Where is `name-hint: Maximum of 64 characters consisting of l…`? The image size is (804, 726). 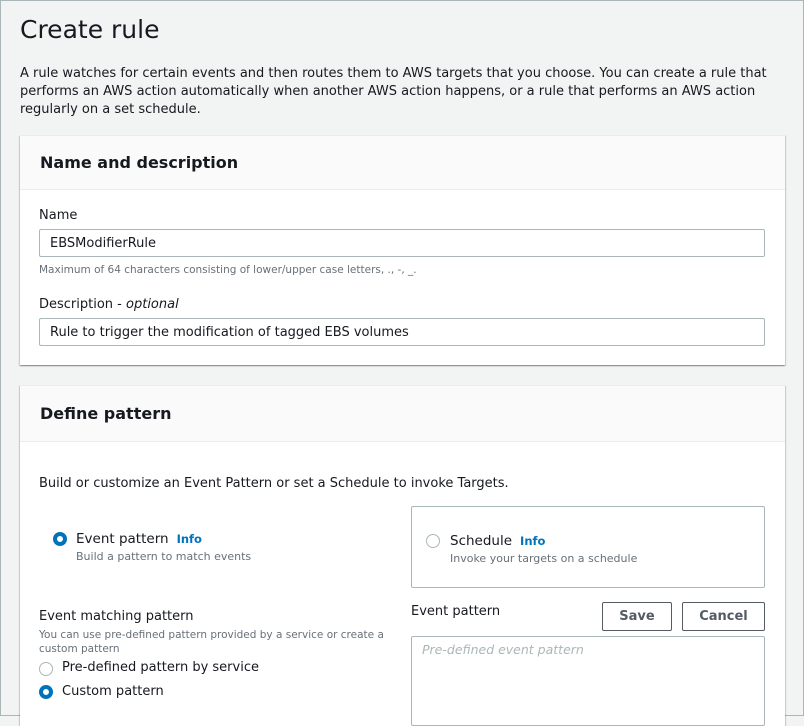 name-hint: Maximum of 64 characters consisting of l… is located at coordinates (228, 270).